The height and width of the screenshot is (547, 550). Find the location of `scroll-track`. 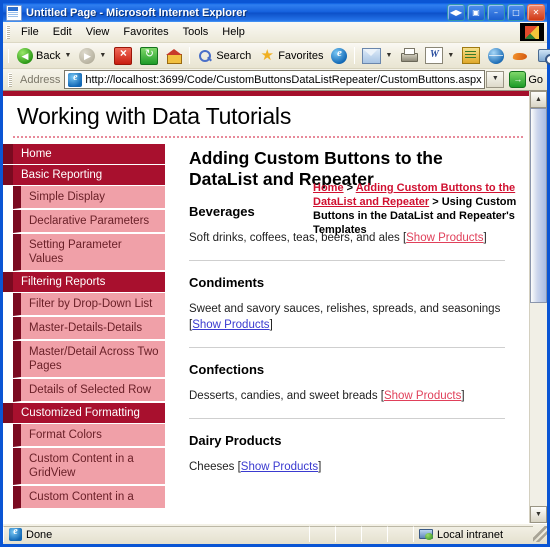

scroll-track is located at coordinates (538, 307).